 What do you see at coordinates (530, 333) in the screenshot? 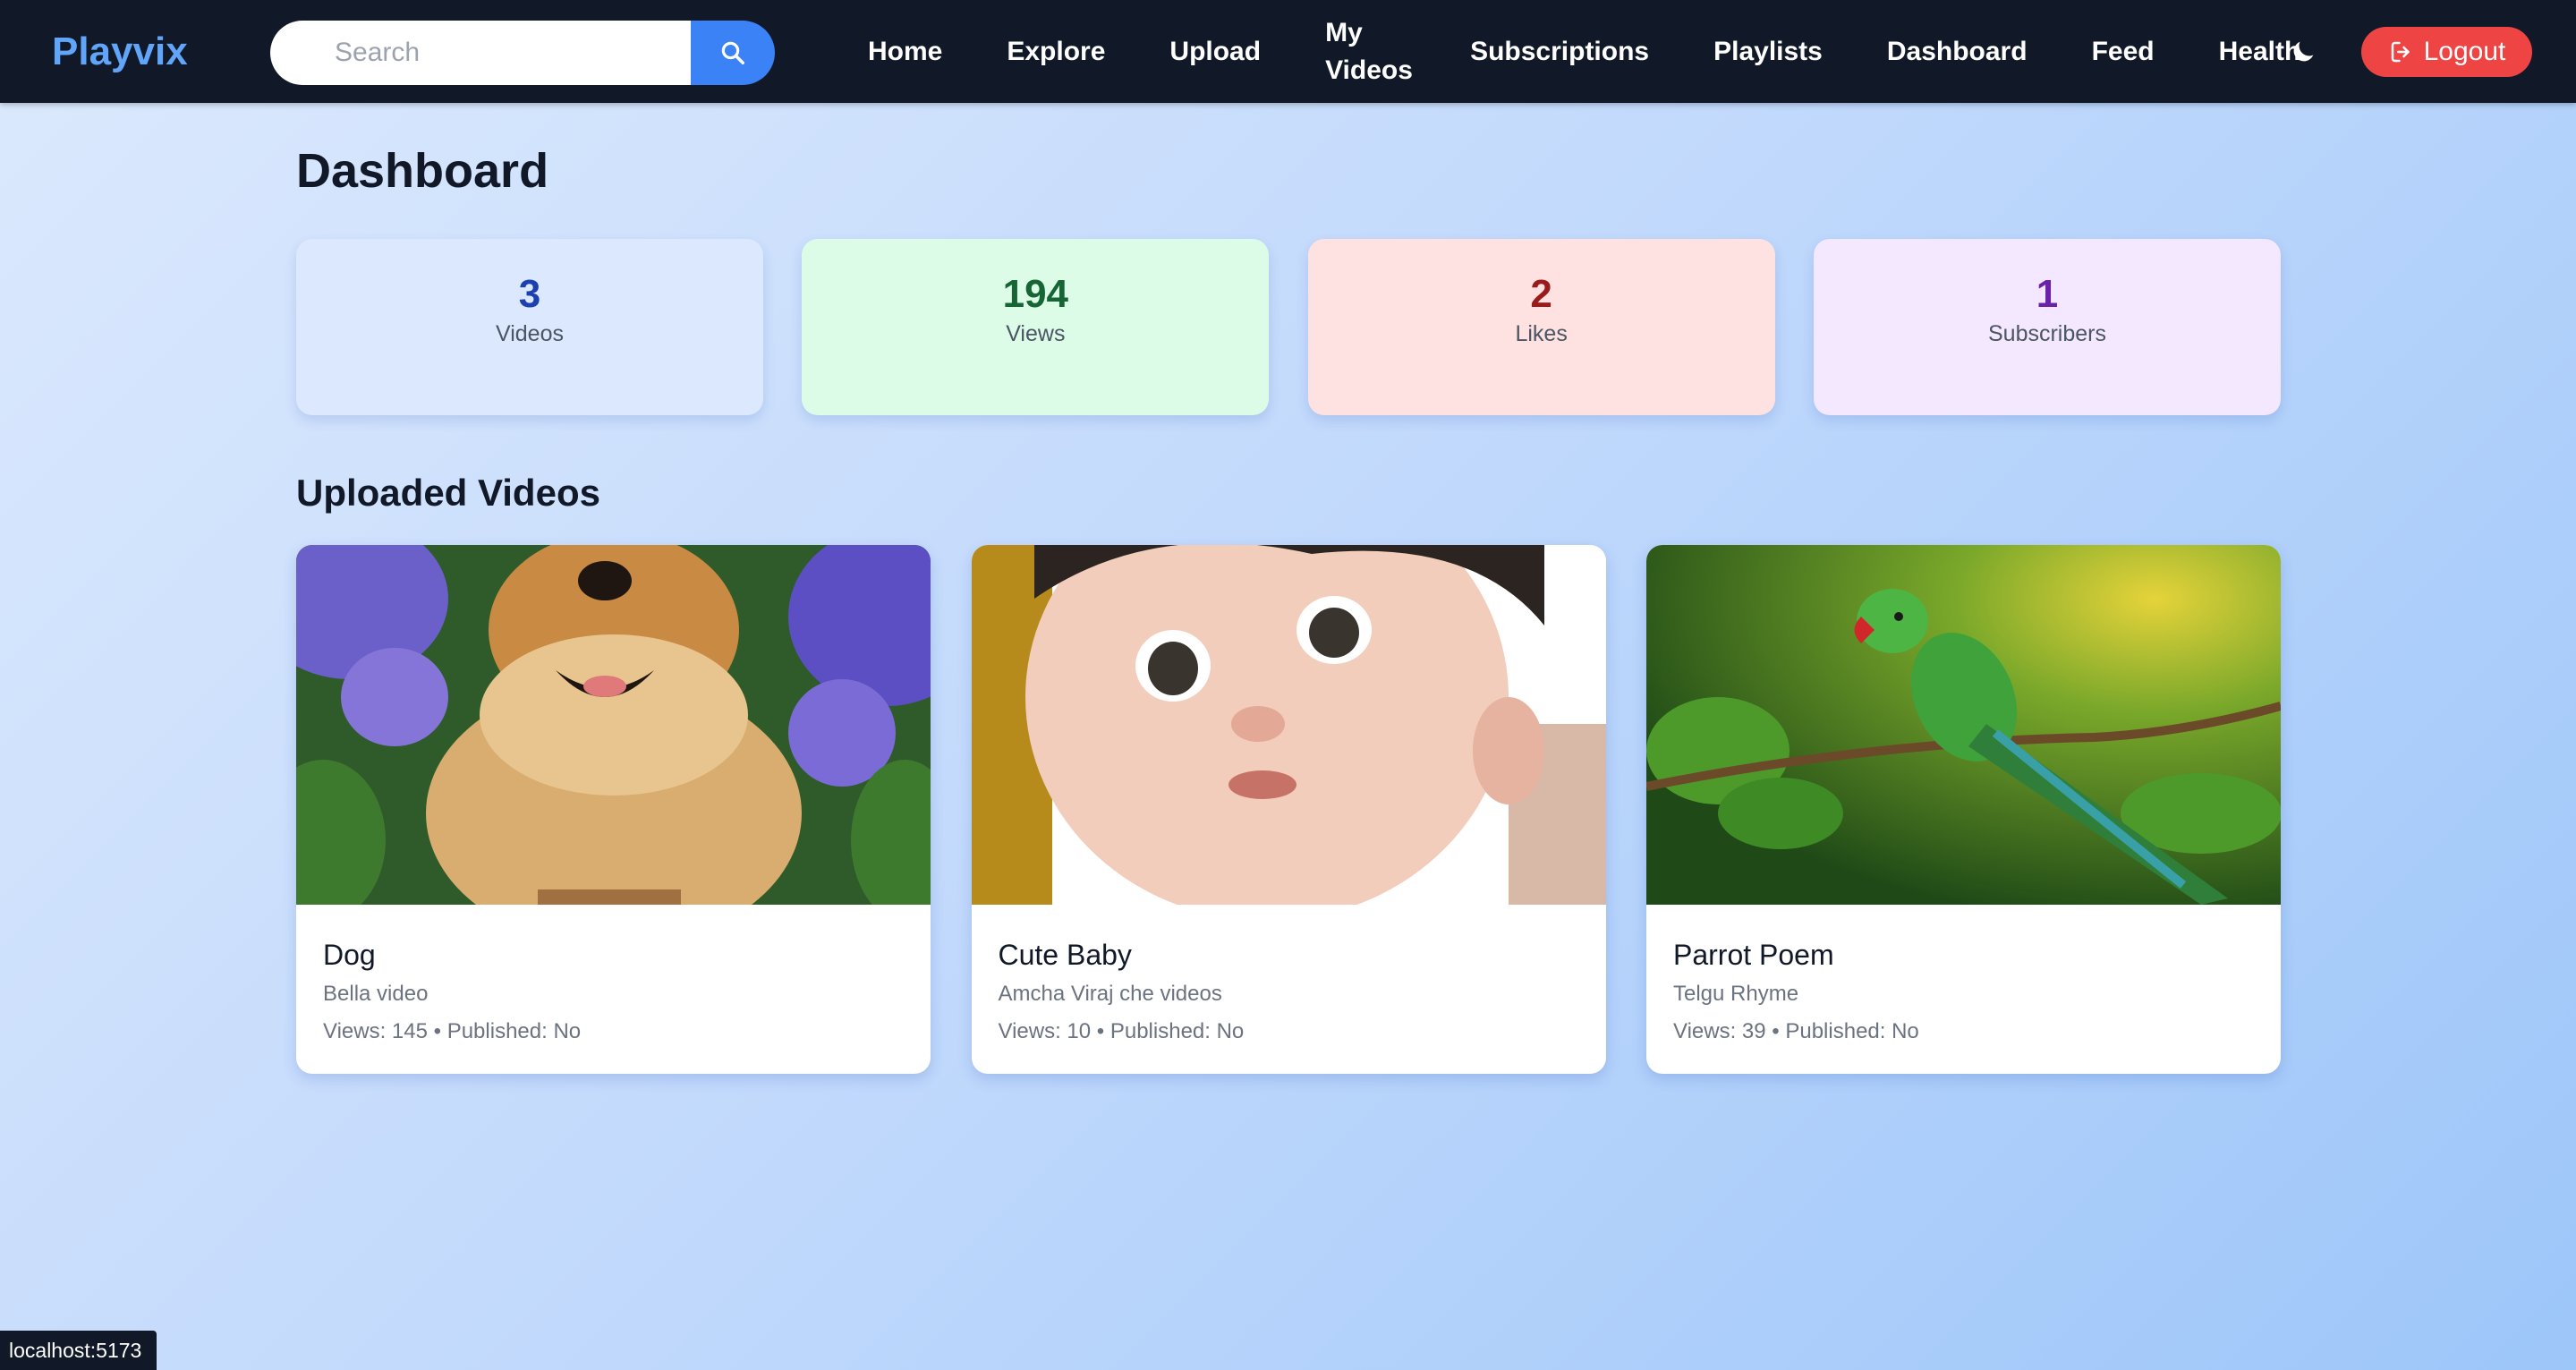
I see `stat-label: Videos` at bounding box center [530, 333].